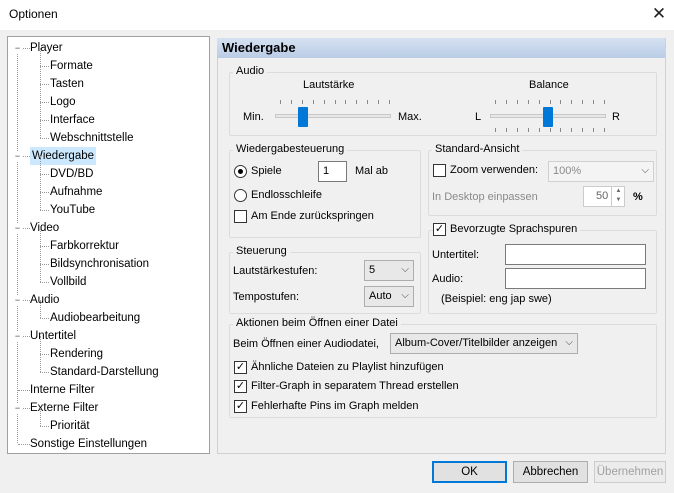 This screenshot has width=674, height=493. Describe the element at coordinates (266, 171) in the screenshot. I see `play-count-label: Spiele` at that location.